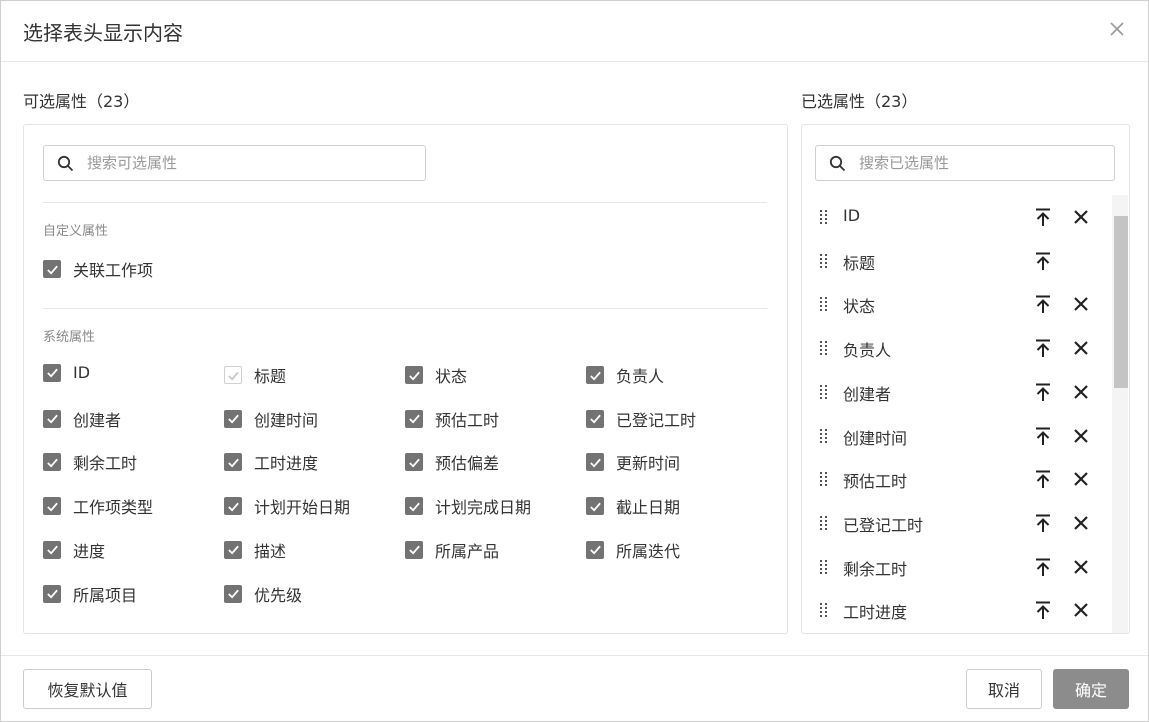  Describe the element at coordinates (263, 594) in the screenshot. I see `attribute-checkbox-item: 优先级` at that location.